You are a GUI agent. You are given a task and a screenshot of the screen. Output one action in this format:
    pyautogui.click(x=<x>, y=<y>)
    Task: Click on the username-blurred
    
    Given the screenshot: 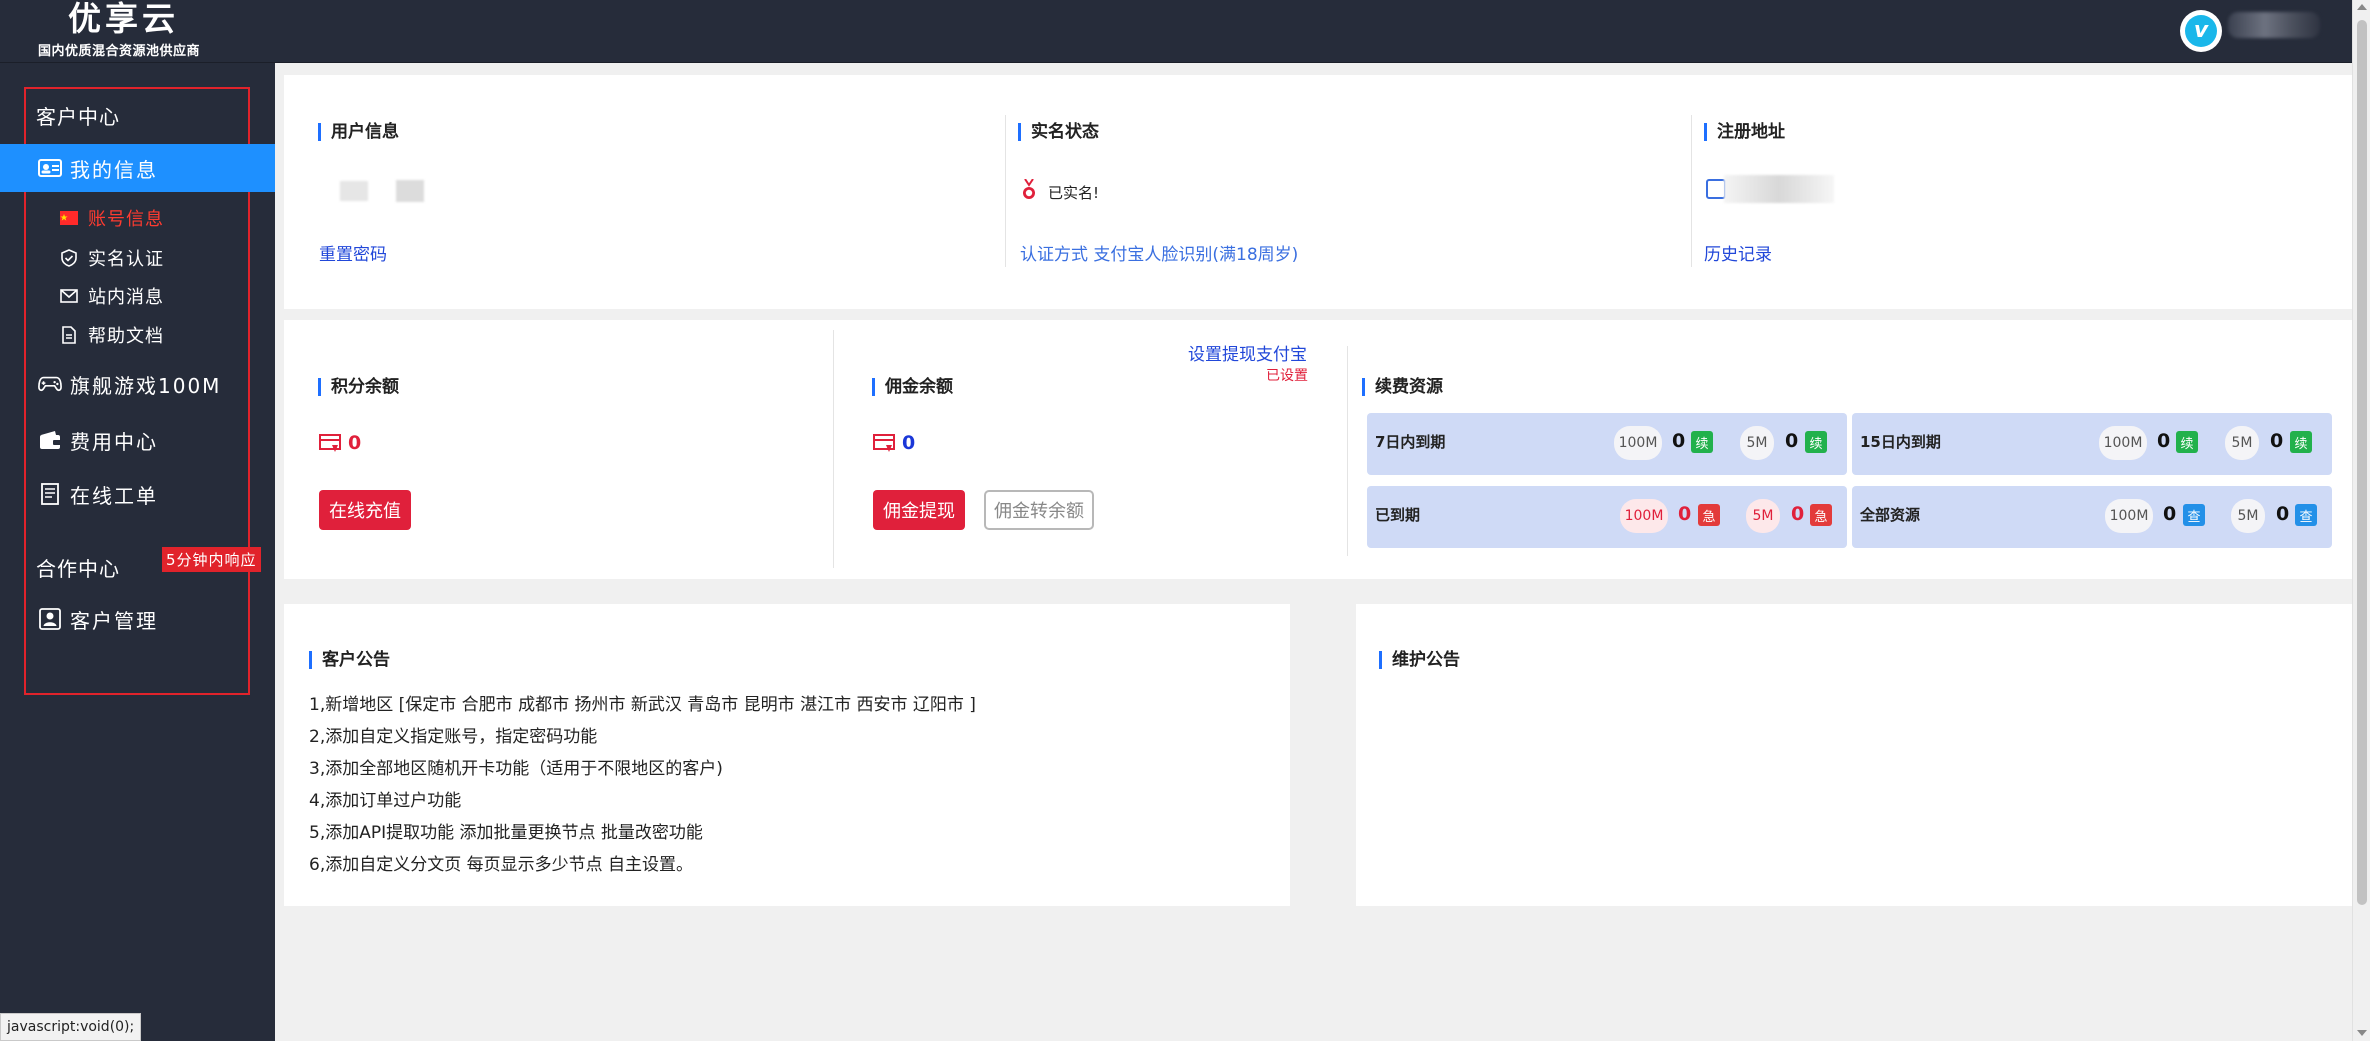 What is the action you would take?
    pyautogui.click(x=2274, y=25)
    